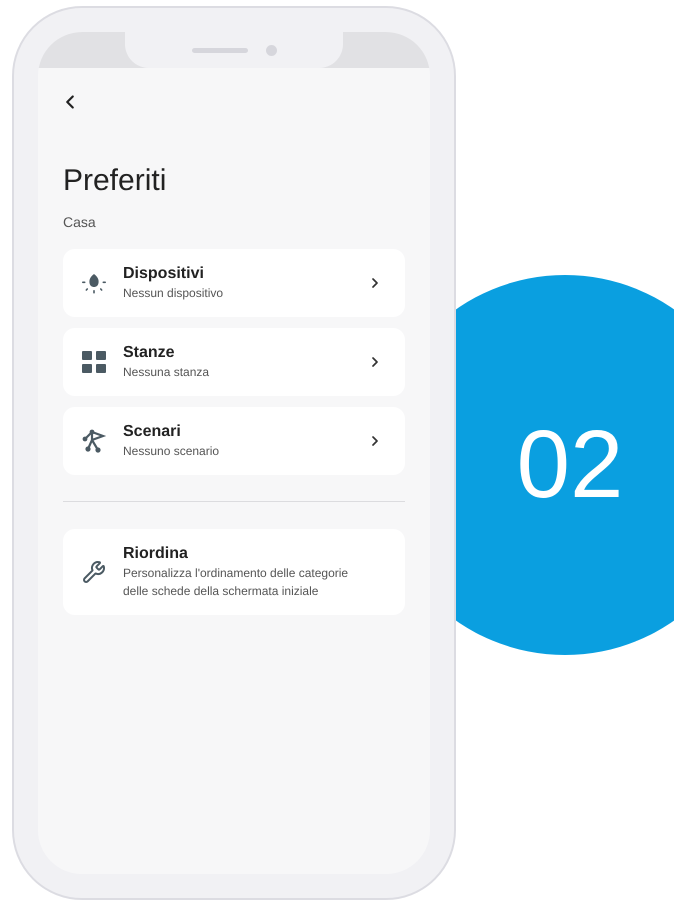 The height and width of the screenshot is (903, 674). I want to click on category-card: Scenari Nessuno scenario, so click(234, 441).